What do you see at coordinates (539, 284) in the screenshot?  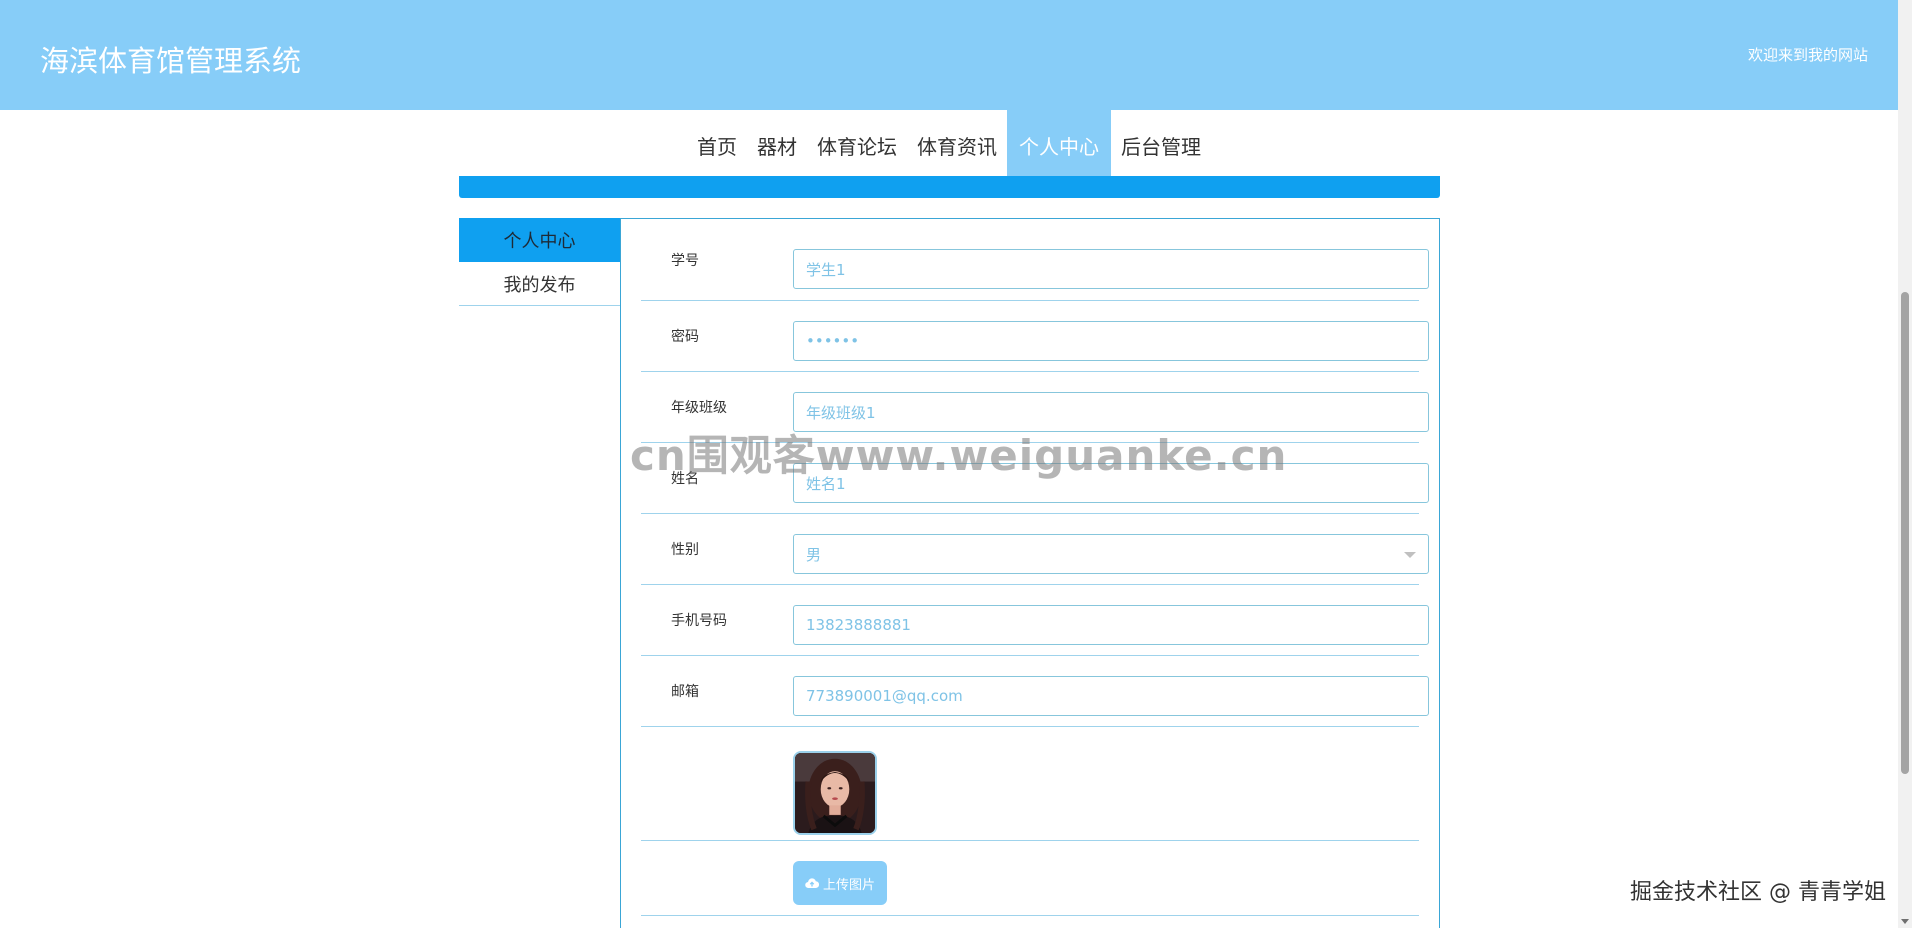 I see `side-item-my-posts: 我的发布` at bounding box center [539, 284].